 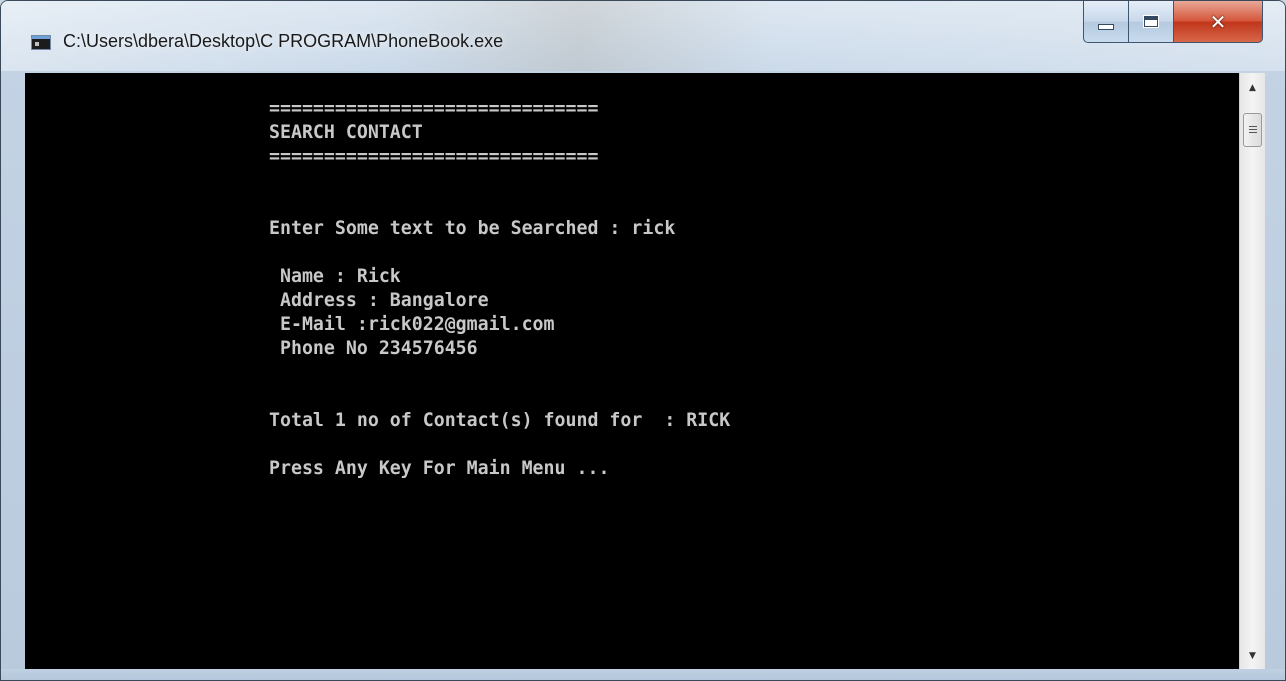 I want to click on contact-phone: Phone No 234576456, so click(x=373, y=348).